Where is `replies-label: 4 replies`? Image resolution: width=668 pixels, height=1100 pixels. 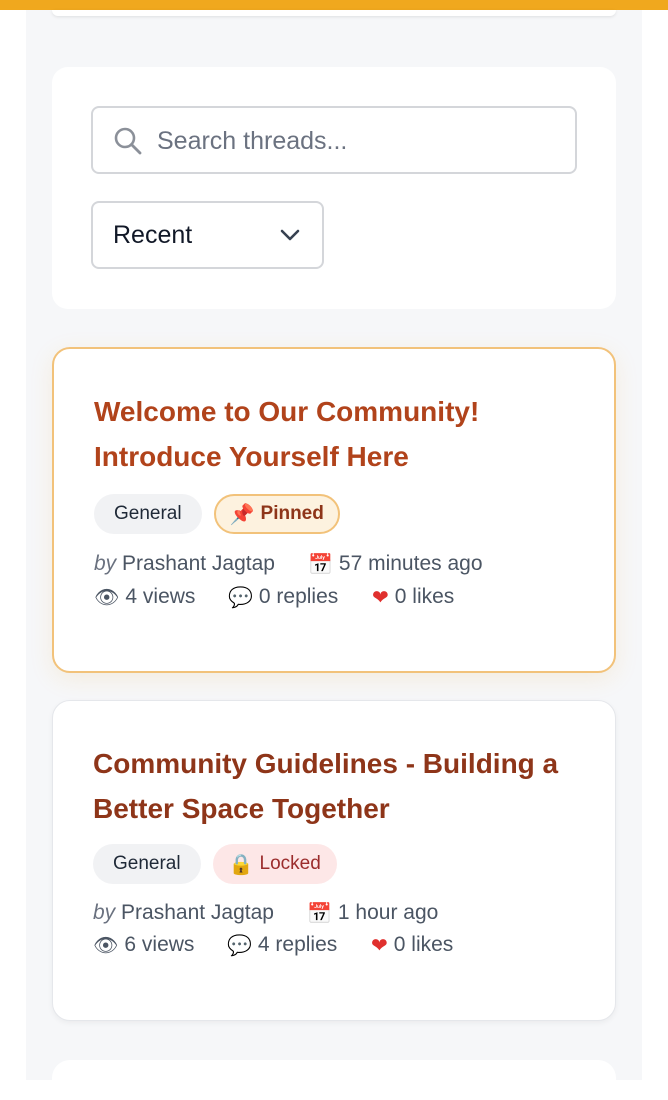 replies-label: 4 replies is located at coordinates (297, 944).